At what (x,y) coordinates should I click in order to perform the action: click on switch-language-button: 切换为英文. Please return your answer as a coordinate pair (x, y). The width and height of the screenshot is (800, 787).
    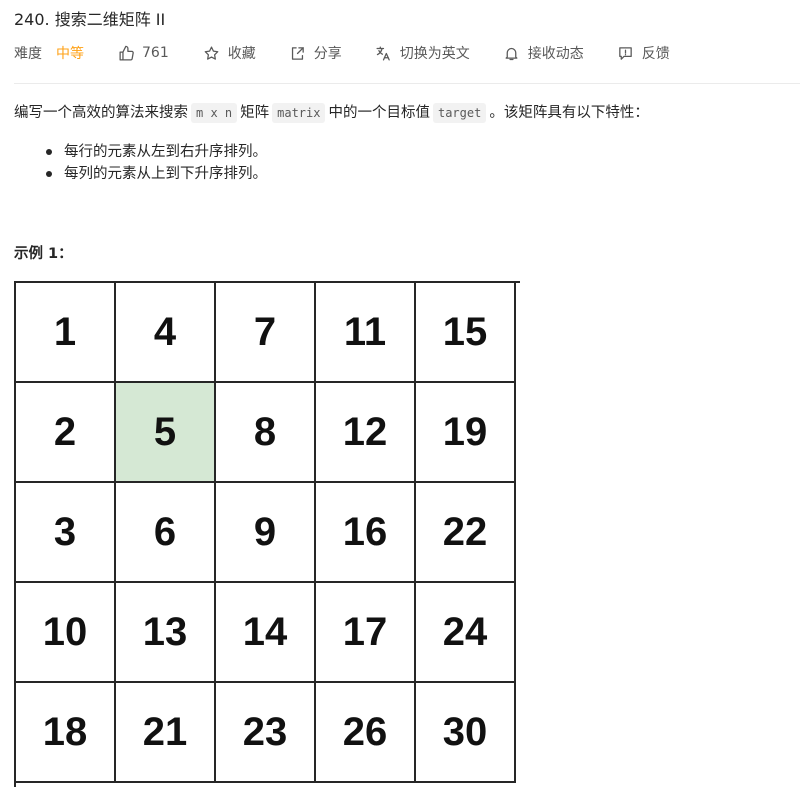
    Looking at the image, I should click on (422, 53).